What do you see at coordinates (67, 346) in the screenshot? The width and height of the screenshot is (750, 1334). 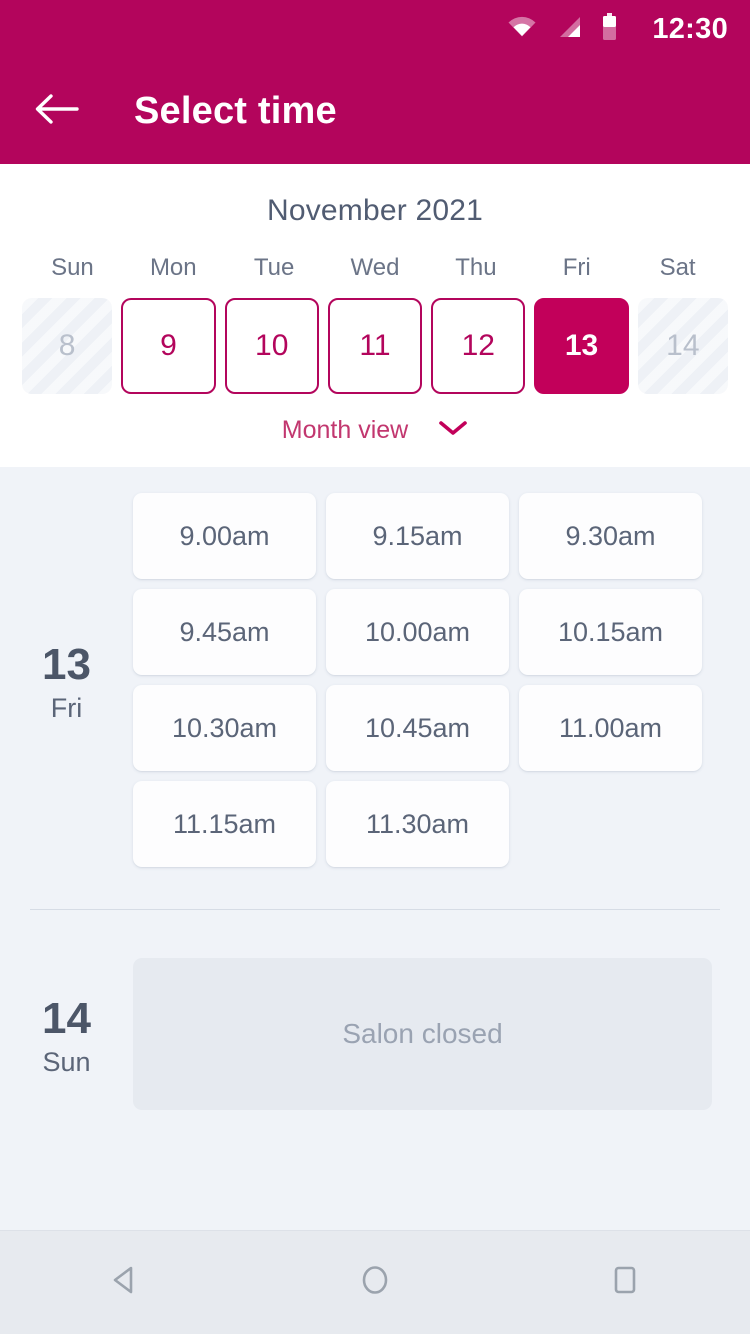 I see `calendar-day-8: 8` at bounding box center [67, 346].